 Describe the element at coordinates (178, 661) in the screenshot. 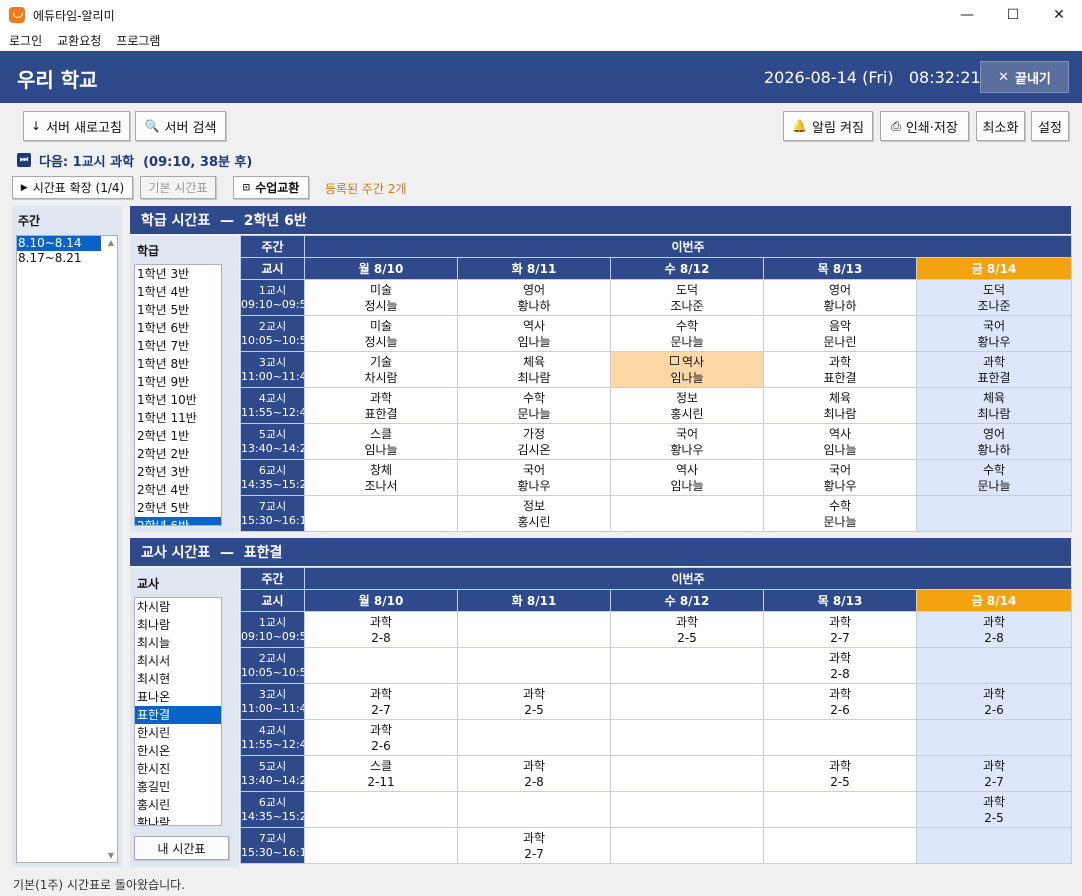

I see `list-item: 최시서` at that location.